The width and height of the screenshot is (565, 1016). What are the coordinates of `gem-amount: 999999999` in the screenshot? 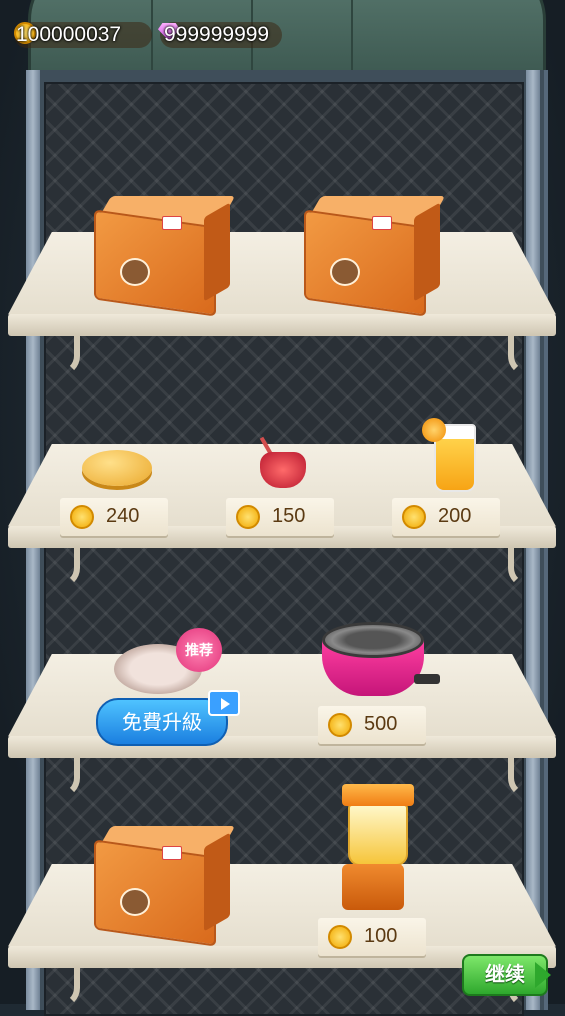 It's located at (217, 34).